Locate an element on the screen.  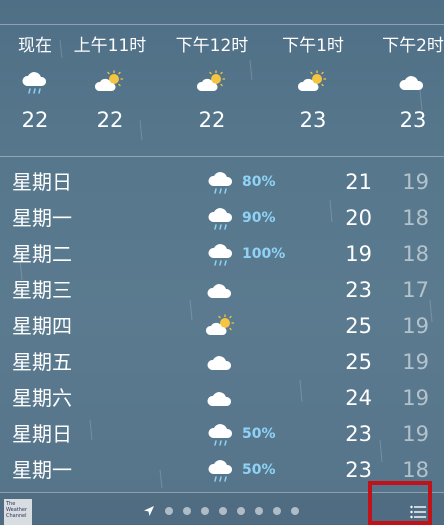
daily-row: 星期二 100% 19 18 is located at coordinates (222, 254).